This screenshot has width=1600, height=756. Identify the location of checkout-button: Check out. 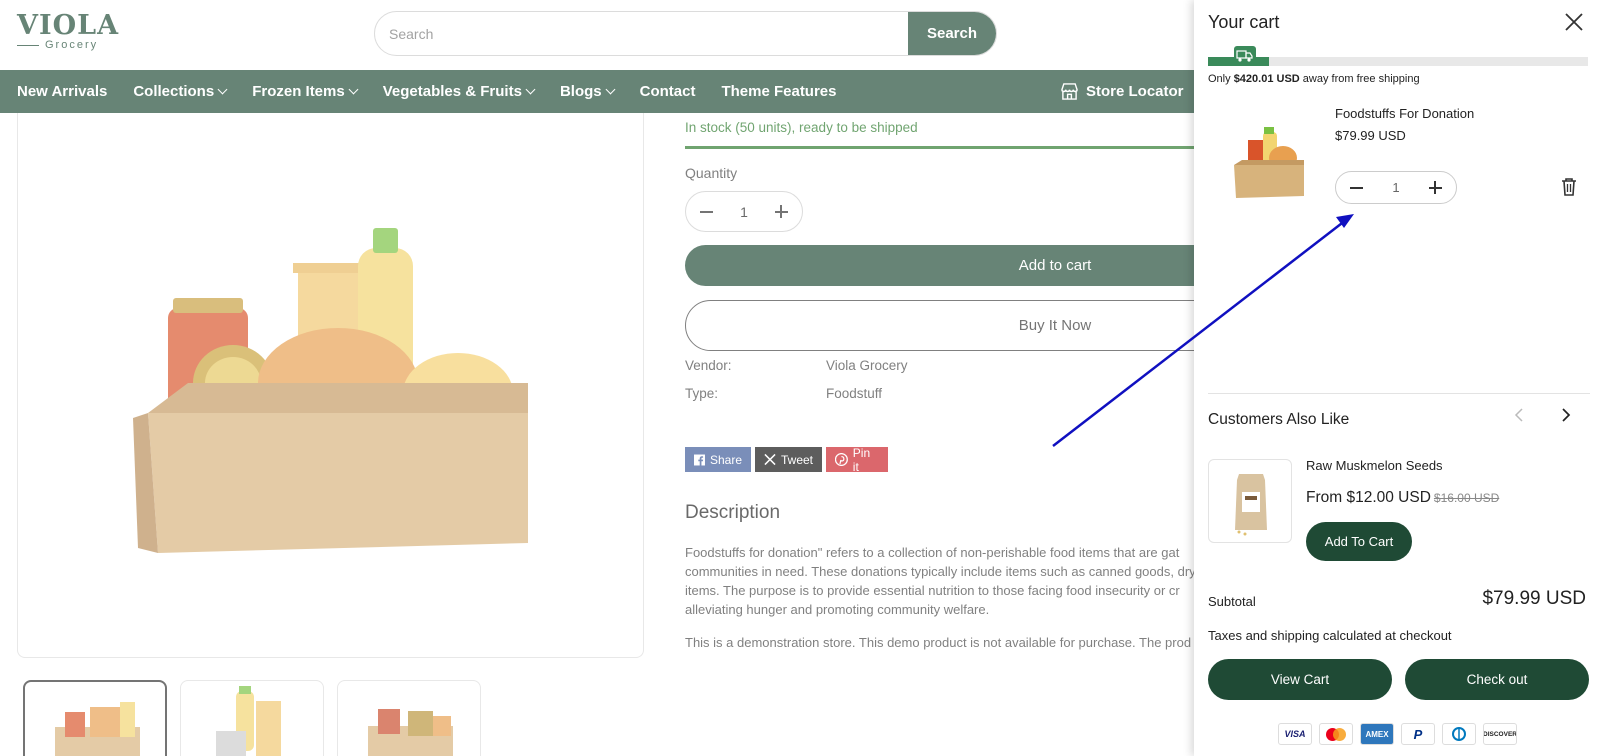
(1497, 679).